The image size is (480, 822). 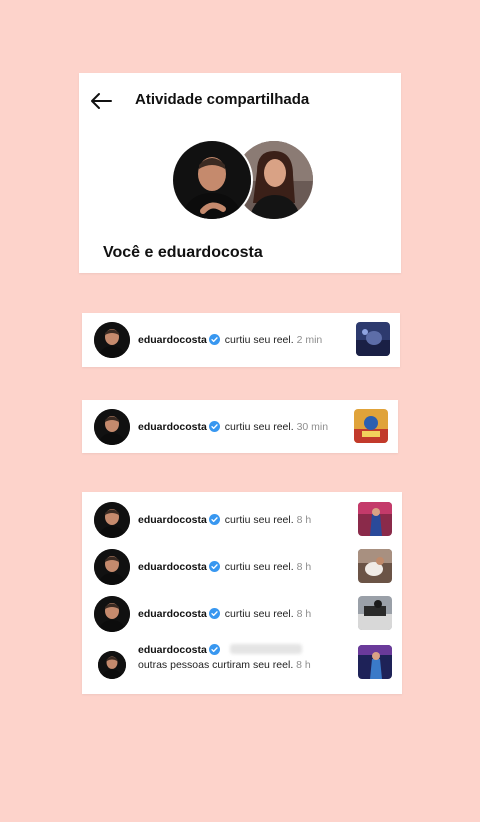 I want to click on page-title: Atividade compartilhada, so click(x=222, y=99).